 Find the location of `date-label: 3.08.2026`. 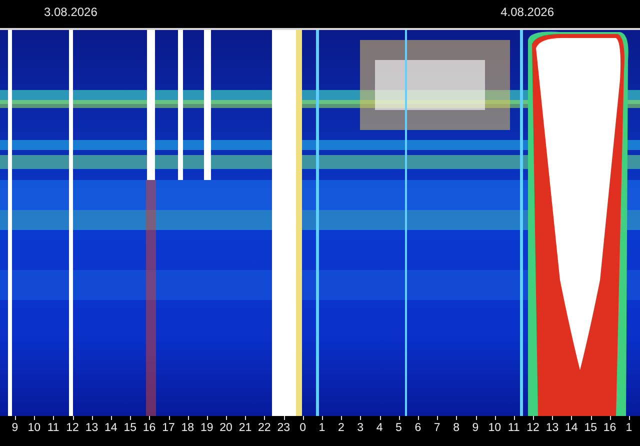

date-label: 3.08.2026 is located at coordinates (71, 12).